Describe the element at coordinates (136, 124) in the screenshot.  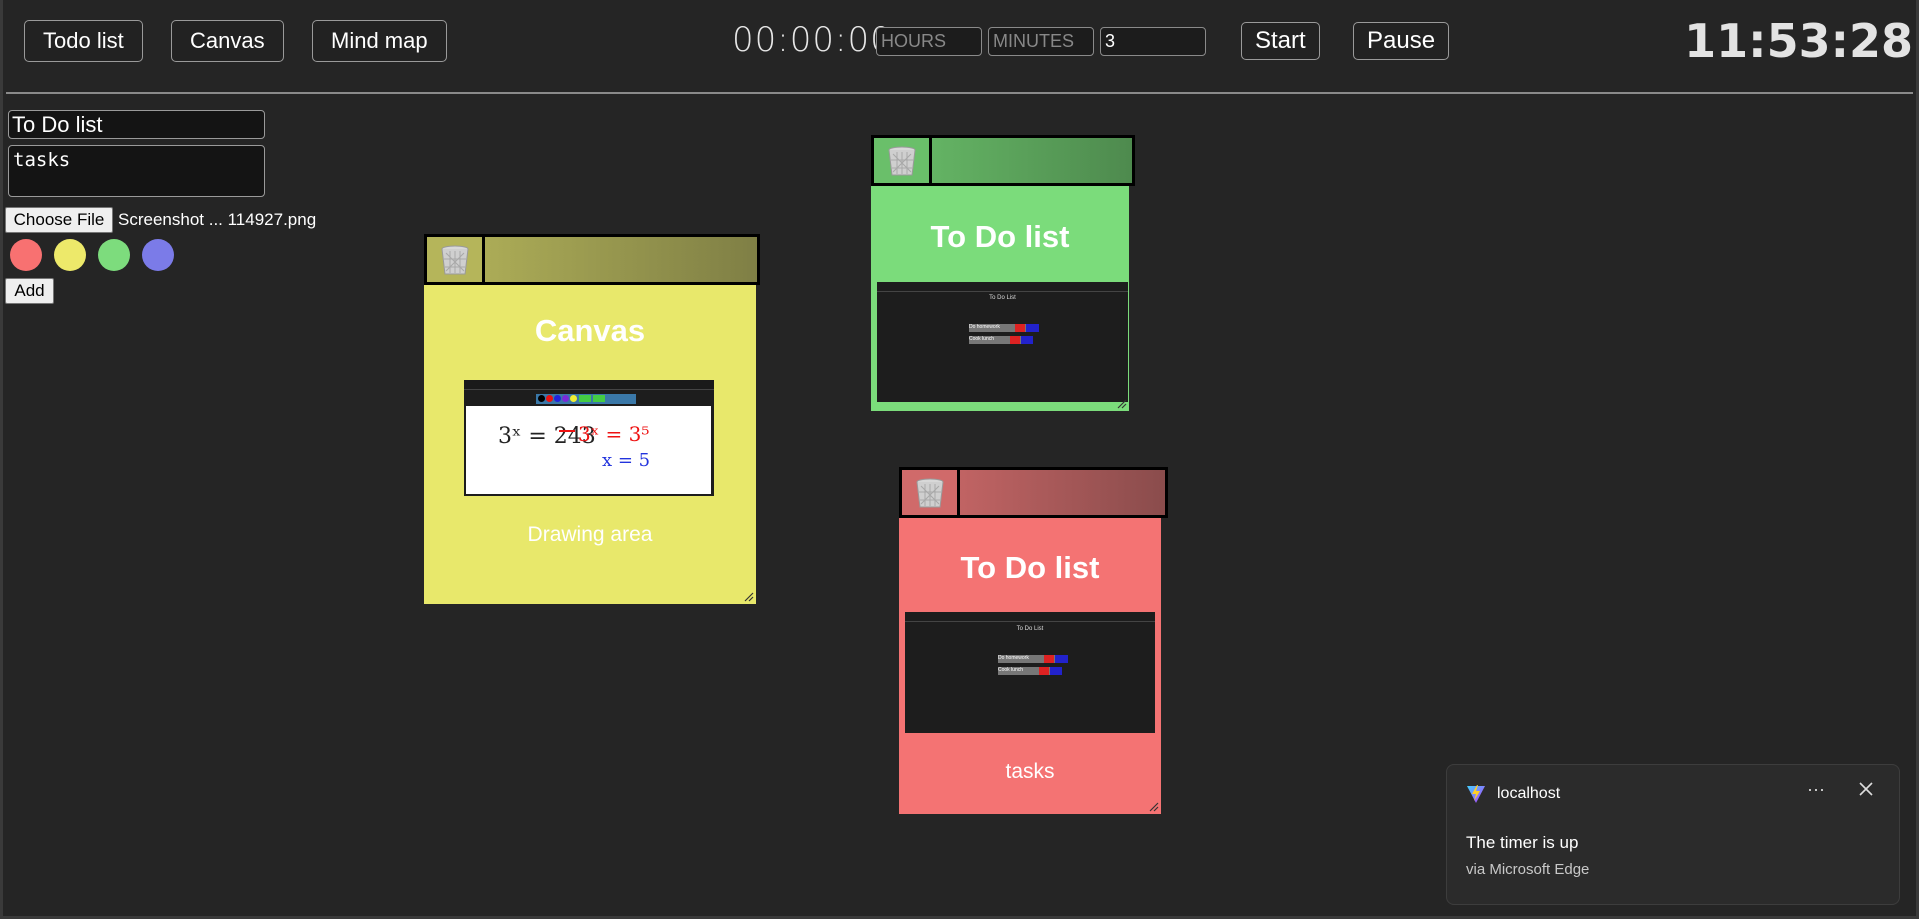
I see `note-title-input` at that location.